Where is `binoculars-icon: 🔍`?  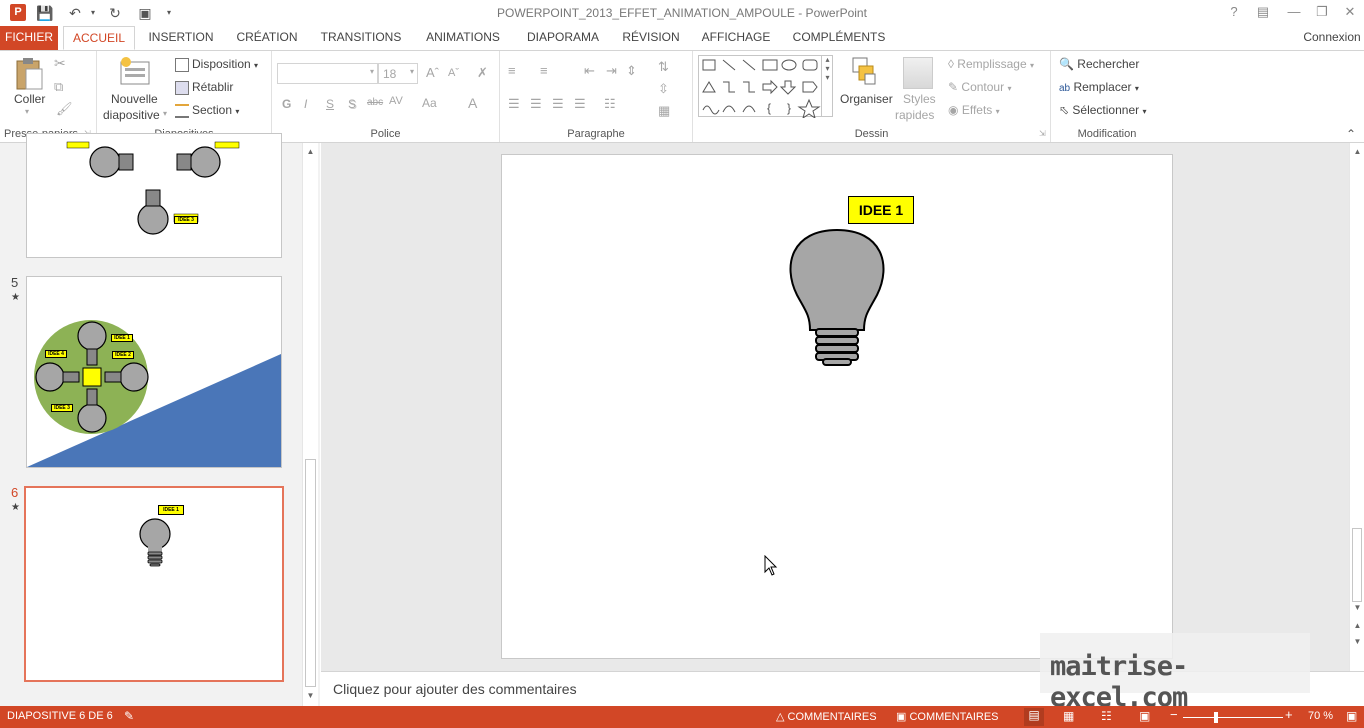 binoculars-icon: 🔍 is located at coordinates (1066, 64).